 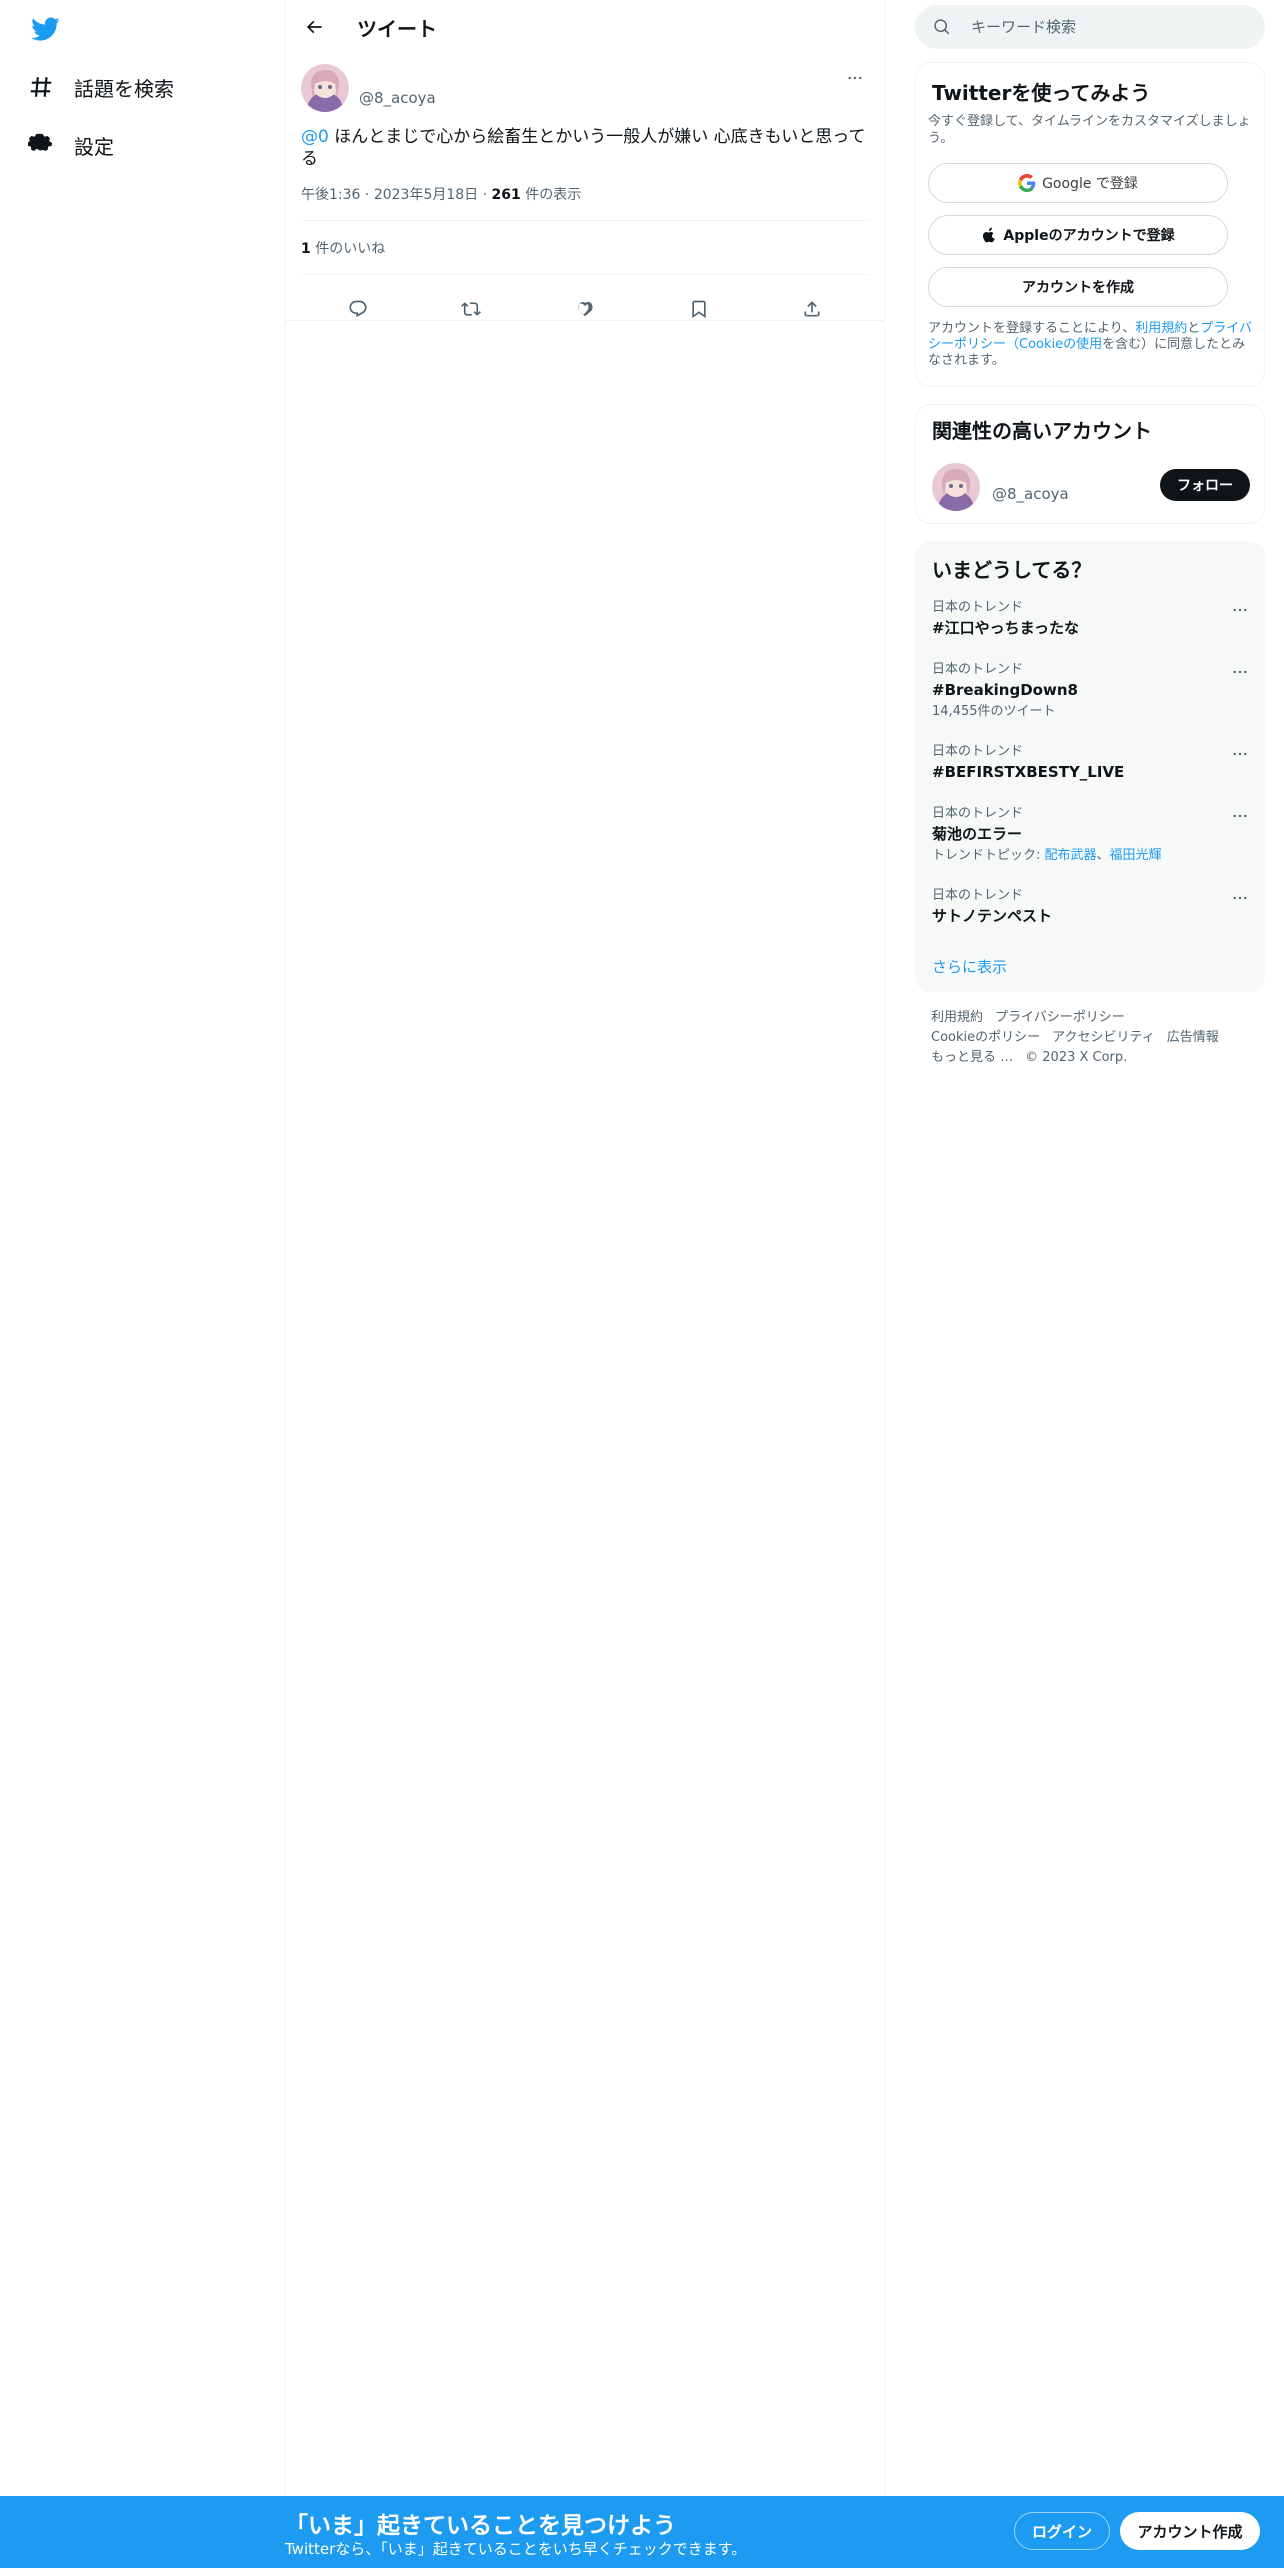 I want to click on trend-item: 日本のトレンド #江口やっちまったな, so click(x=1092, y=619).